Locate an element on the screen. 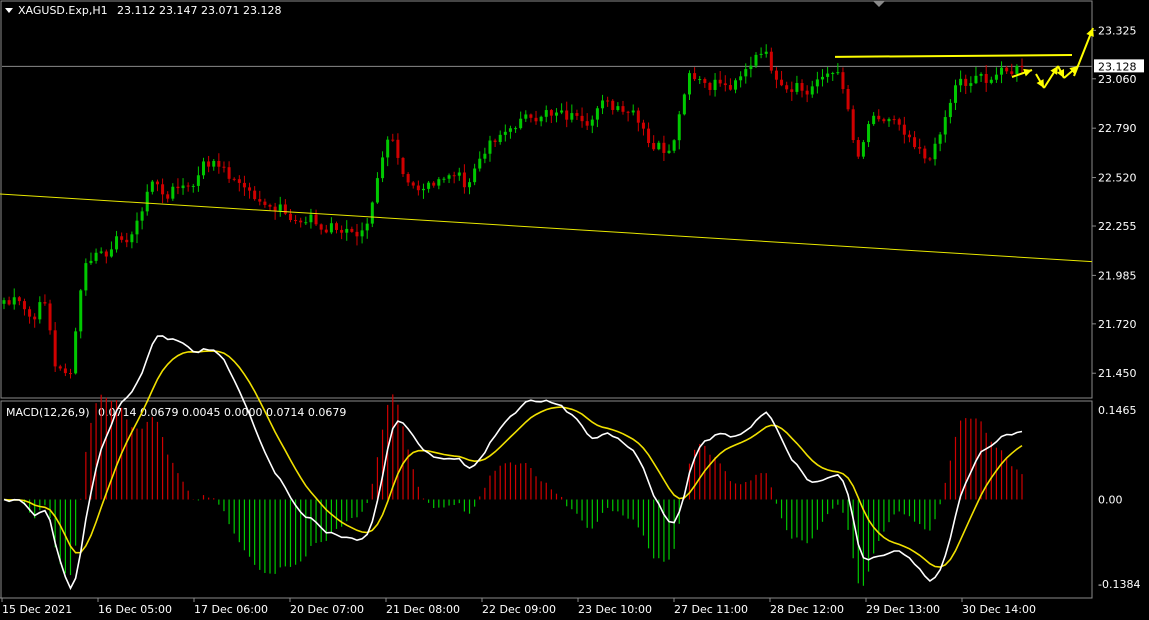 The image size is (1149, 620). resistance-line is located at coordinates (953, 56).